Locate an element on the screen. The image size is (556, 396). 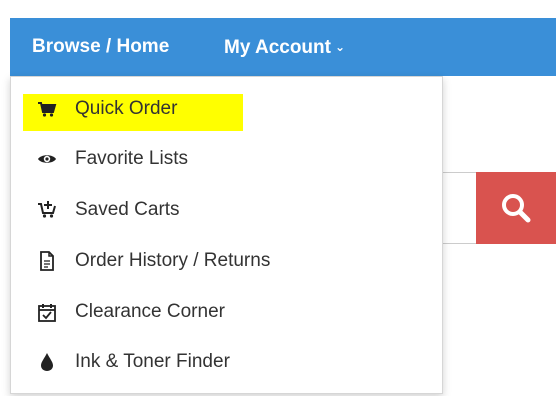
nav-my-account: My Account ⌄ is located at coordinates (284, 47).